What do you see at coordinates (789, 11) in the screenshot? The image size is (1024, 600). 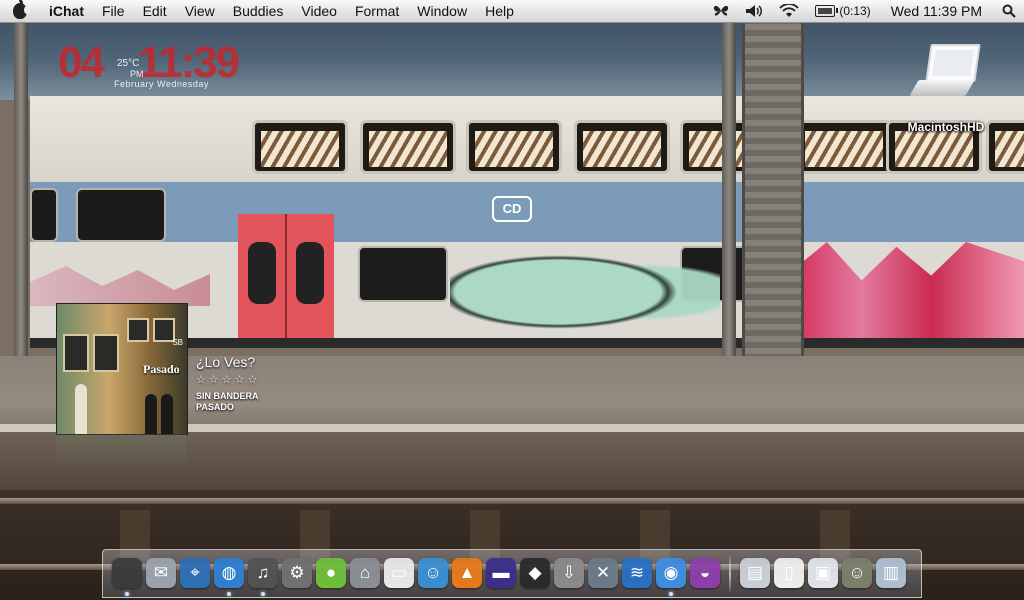 I see `wifi-icon` at bounding box center [789, 11].